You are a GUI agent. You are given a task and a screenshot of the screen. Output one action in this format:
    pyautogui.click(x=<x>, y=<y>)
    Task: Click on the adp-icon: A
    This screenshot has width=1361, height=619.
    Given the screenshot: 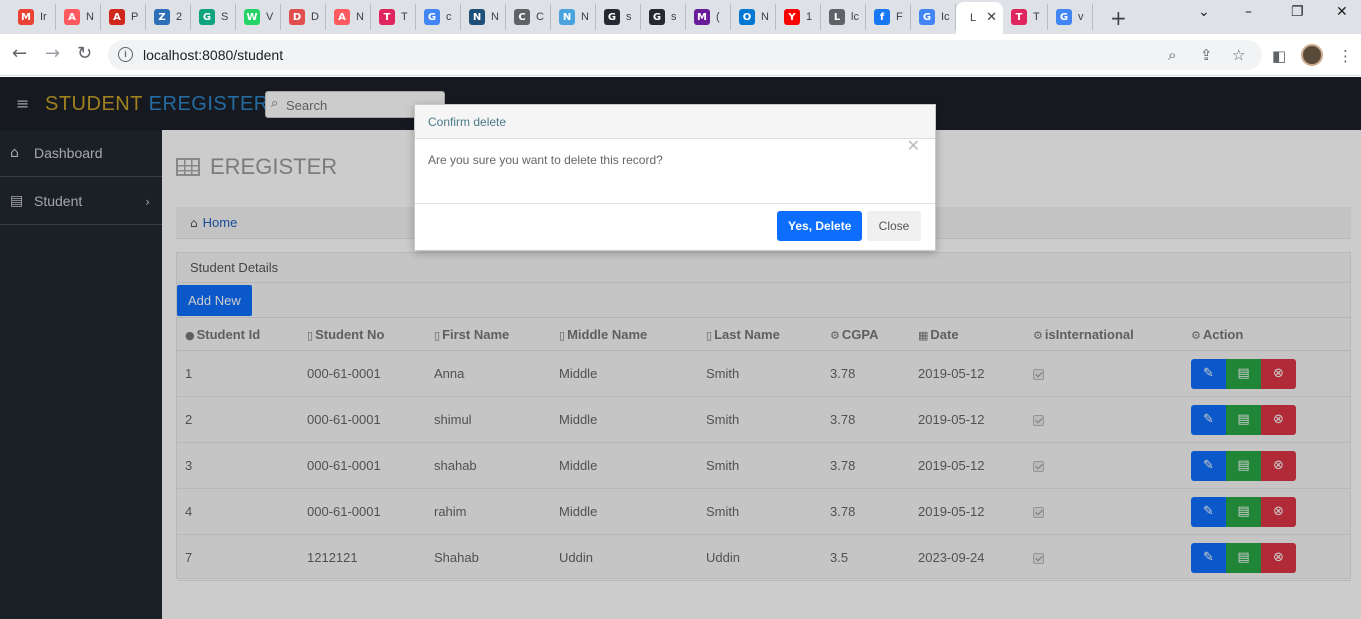 What is the action you would take?
    pyautogui.click(x=117, y=17)
    